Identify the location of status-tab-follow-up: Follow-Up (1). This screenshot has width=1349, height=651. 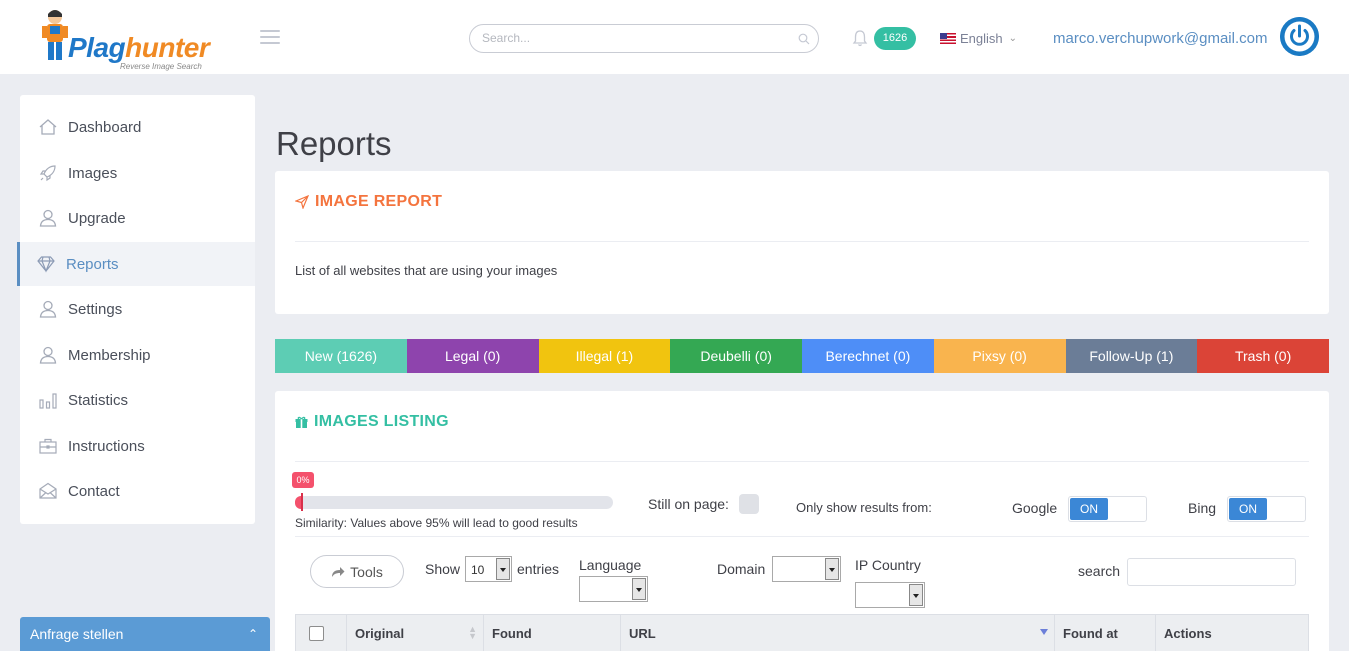
(1131, 356).